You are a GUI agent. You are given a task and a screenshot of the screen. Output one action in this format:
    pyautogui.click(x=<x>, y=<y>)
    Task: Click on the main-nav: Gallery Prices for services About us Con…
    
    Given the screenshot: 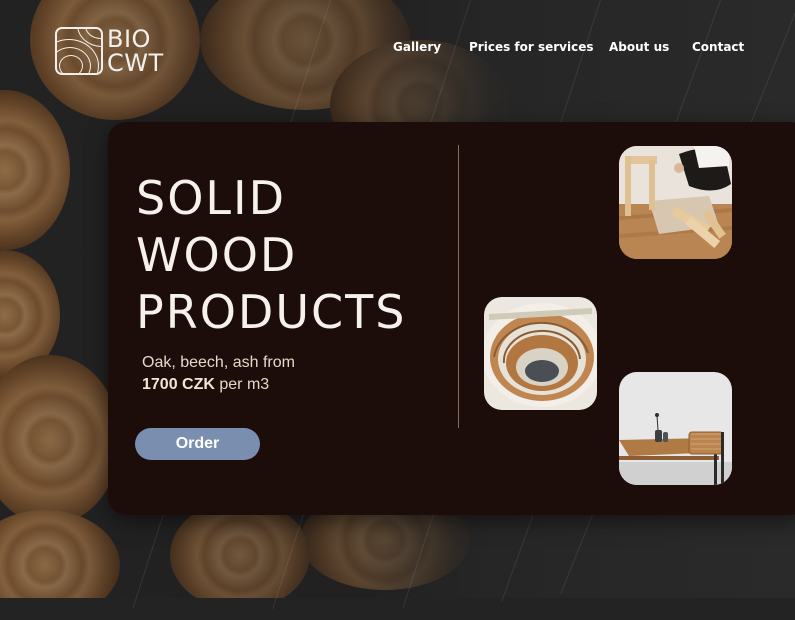 What is the action you would take?
    pyautogui.click(x=397, y=48)
    